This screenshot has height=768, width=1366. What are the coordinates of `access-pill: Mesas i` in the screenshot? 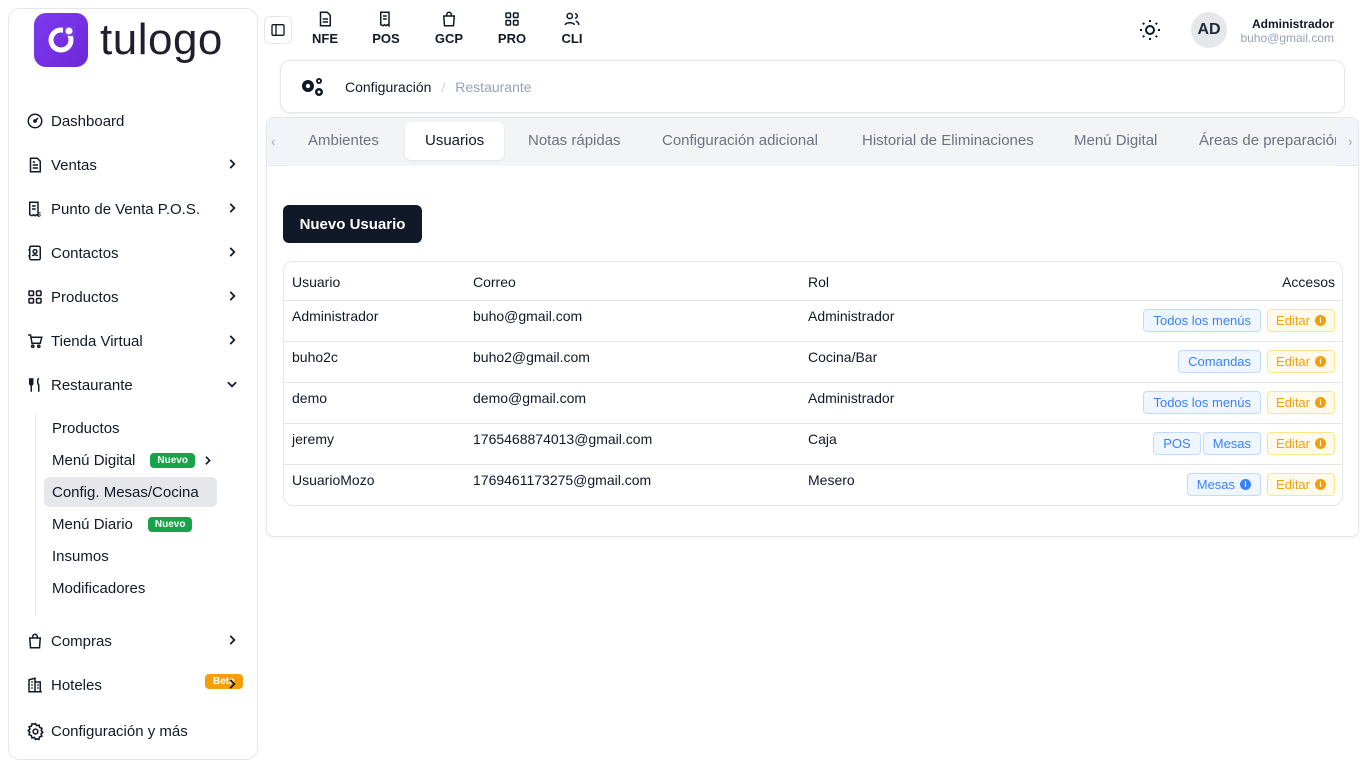 It's located at (1224, 484).